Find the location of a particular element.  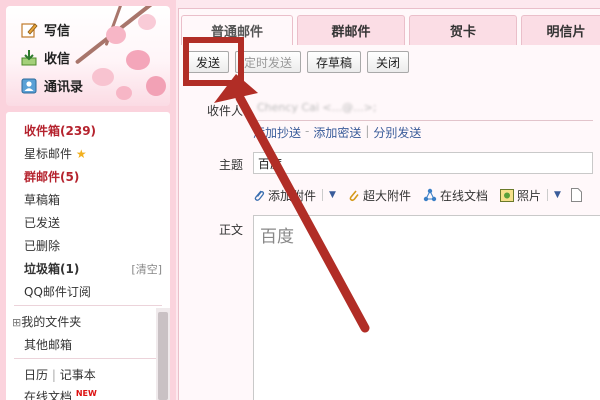

folder-deleted-label: 已删除 is located at coordinates (42, 246).